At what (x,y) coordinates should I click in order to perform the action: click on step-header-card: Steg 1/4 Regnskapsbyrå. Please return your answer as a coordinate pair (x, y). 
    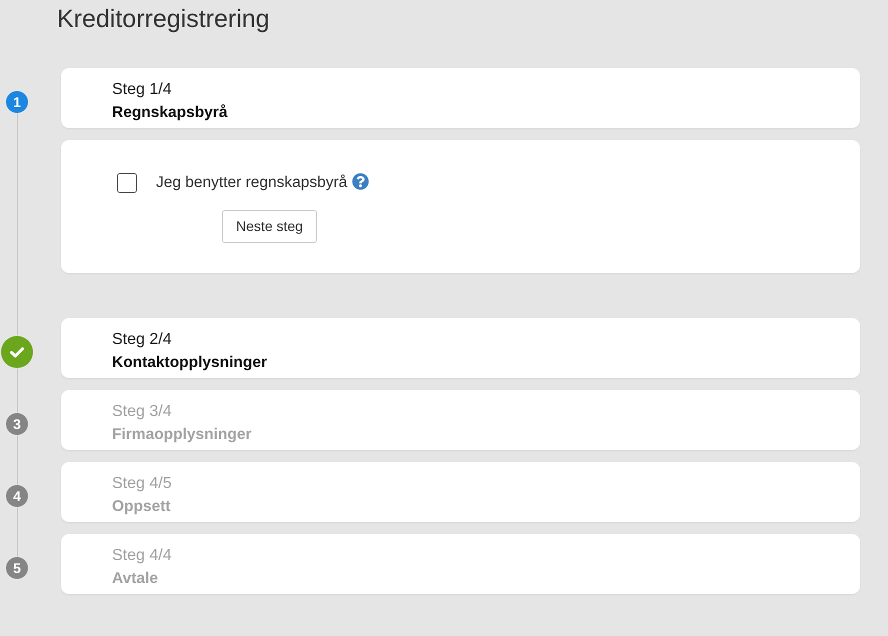
    Looking at the image, I should click on (460, 98).